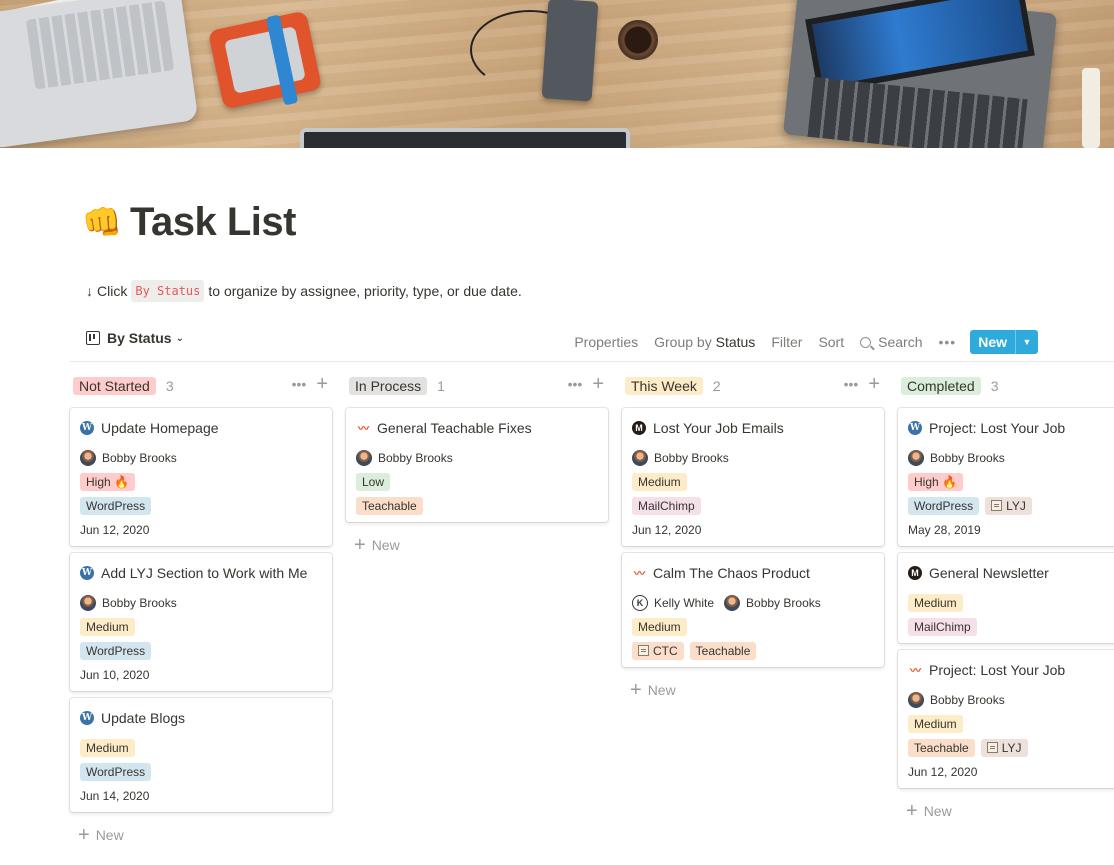  Describe the element at coordinates (477, 386) in the screenshot. I see `column-header-in-process: In Process 1 ••• +` at that location.